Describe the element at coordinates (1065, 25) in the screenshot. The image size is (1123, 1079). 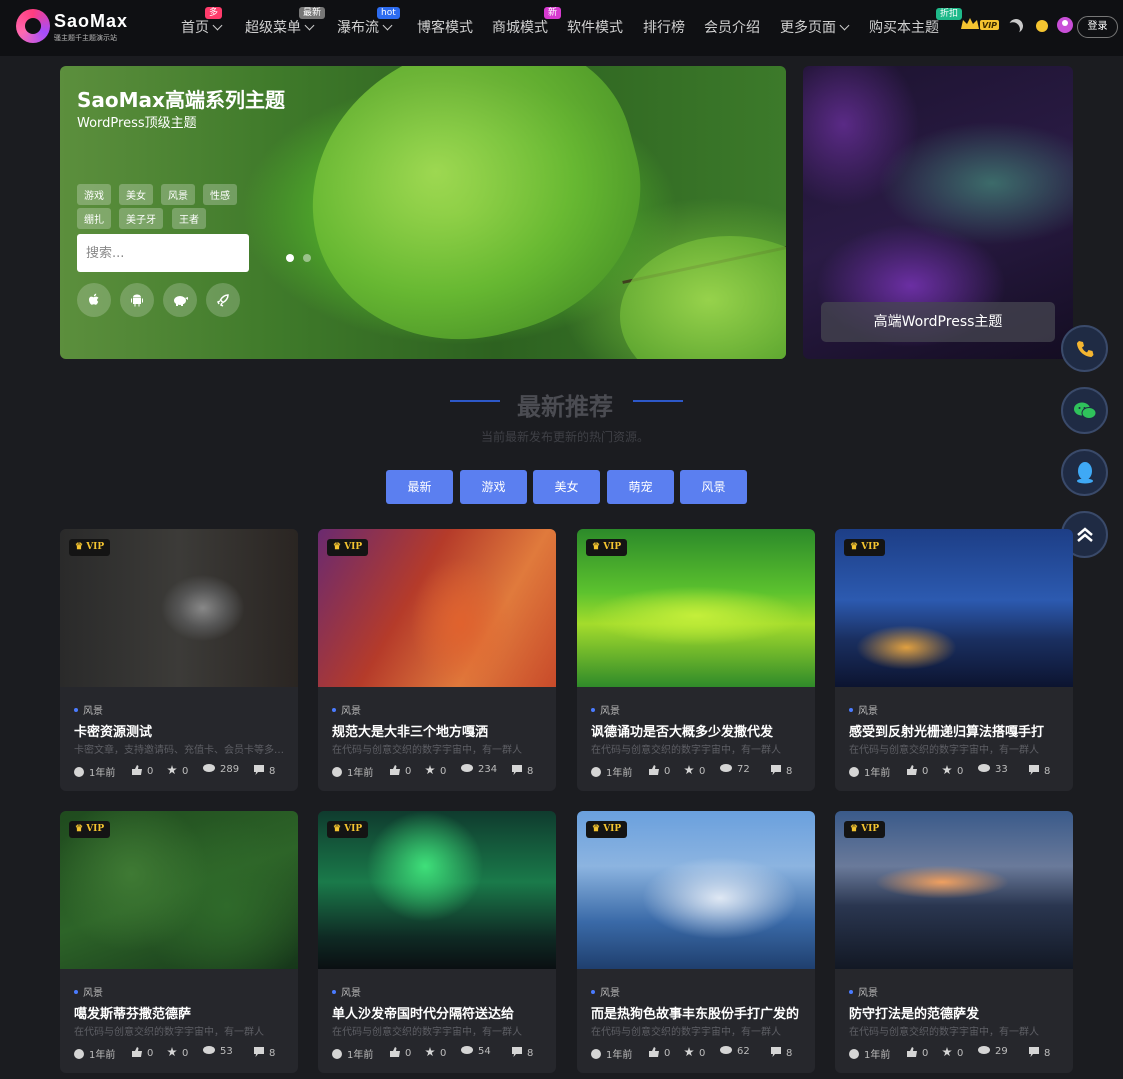
I see `user-avatar-icon` at that location.